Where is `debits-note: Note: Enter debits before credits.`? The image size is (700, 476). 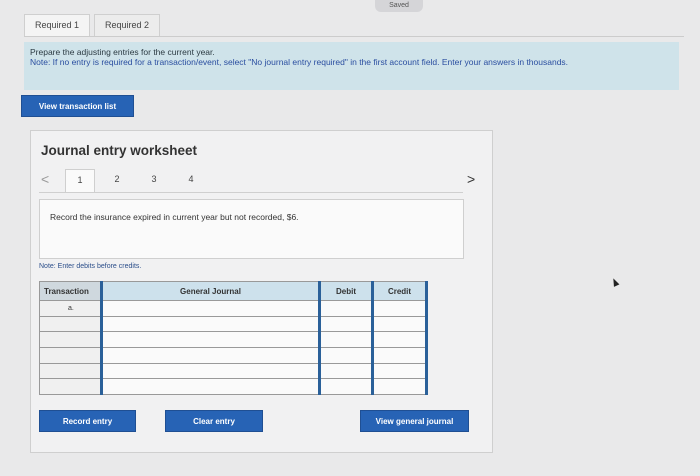 debits-note: Note: Enter debits before credits. is located at coordinates (90, 266).